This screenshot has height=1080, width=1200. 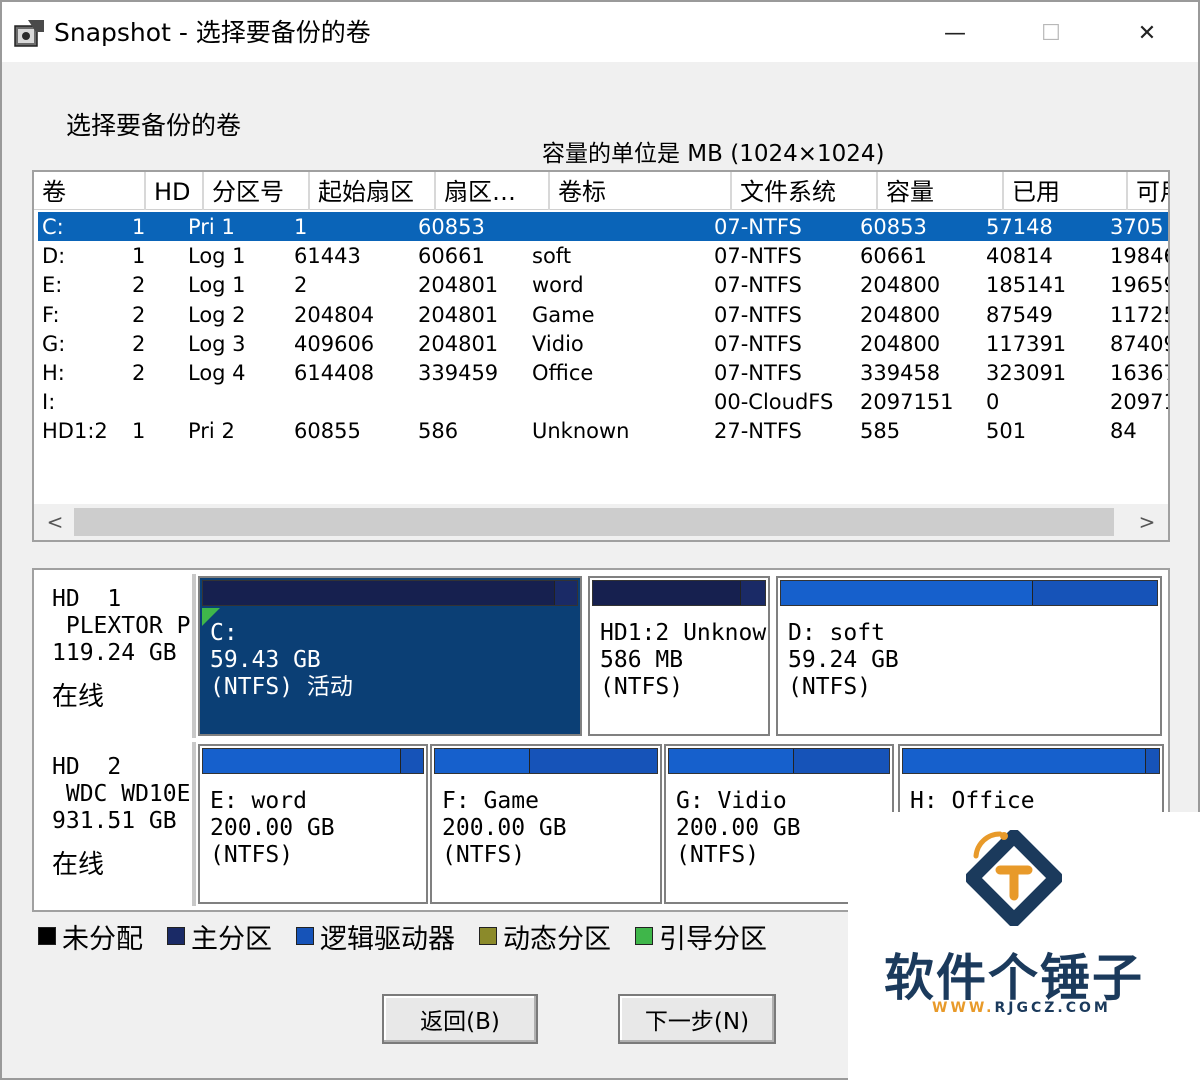 I want to click on volume-cell: HD1:2, so click(x=75, y=431).